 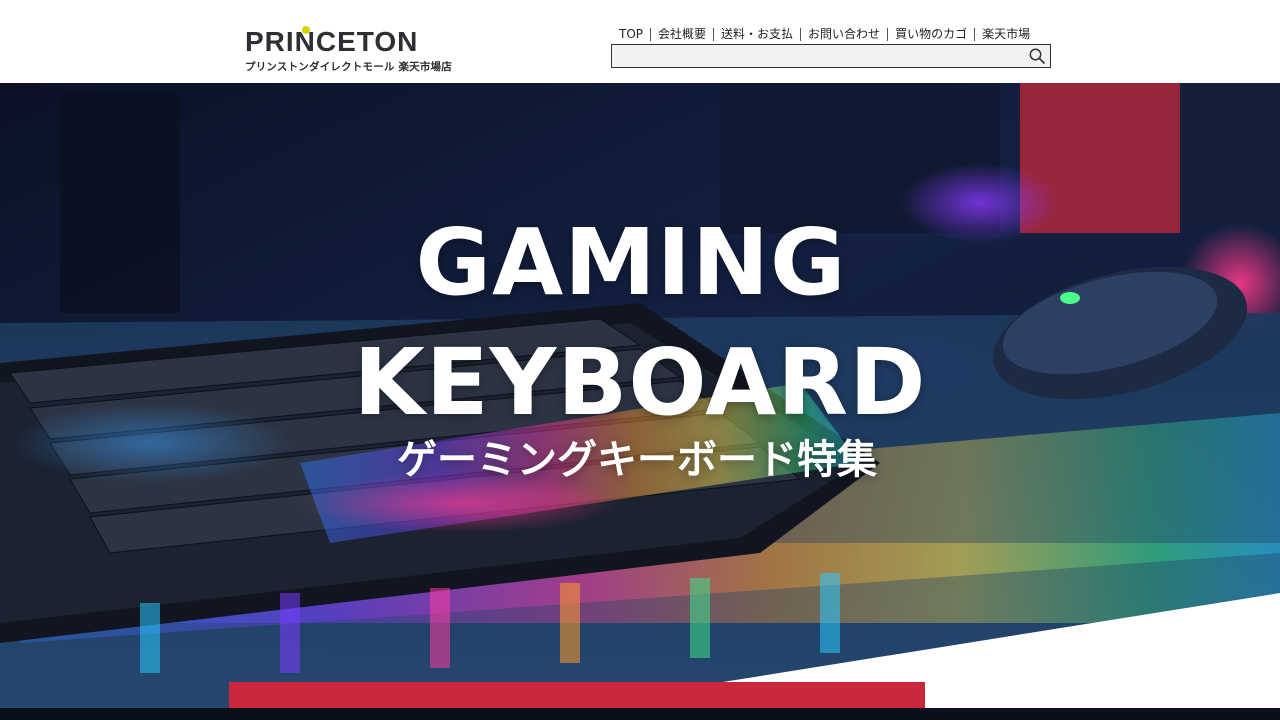 I want to click on search-box, so click(x=831, y=56).